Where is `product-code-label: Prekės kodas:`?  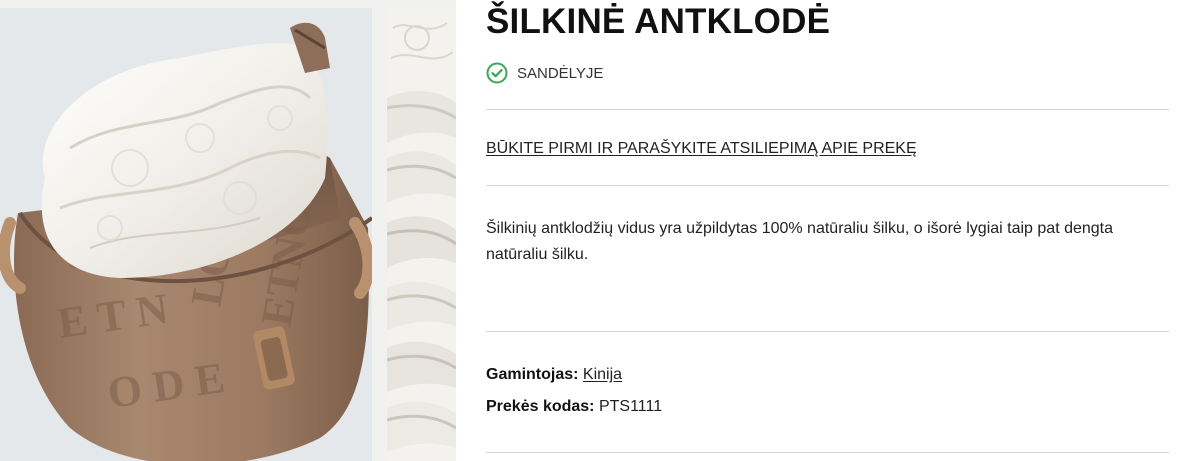
product-code-label: Prekės kodas: is located at coordinates (540, 406).